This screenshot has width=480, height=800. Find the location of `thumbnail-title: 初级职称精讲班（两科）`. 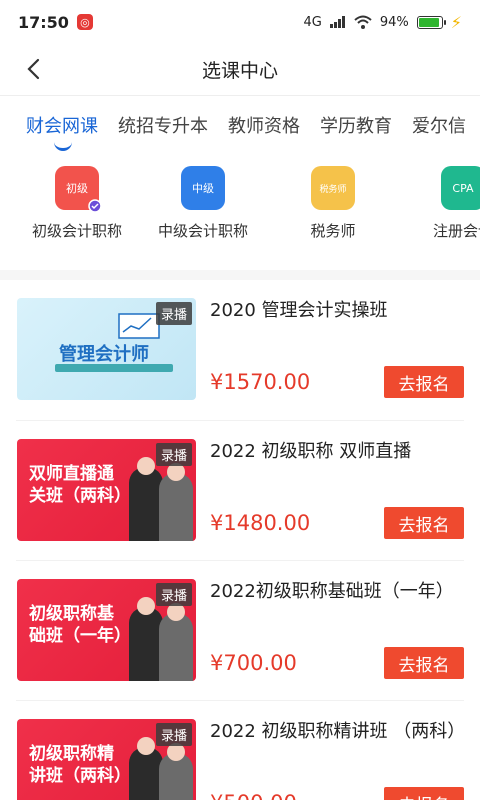

thumbnail-title: 初级职称精讲班（两科） is located at coordinates (80, 765).